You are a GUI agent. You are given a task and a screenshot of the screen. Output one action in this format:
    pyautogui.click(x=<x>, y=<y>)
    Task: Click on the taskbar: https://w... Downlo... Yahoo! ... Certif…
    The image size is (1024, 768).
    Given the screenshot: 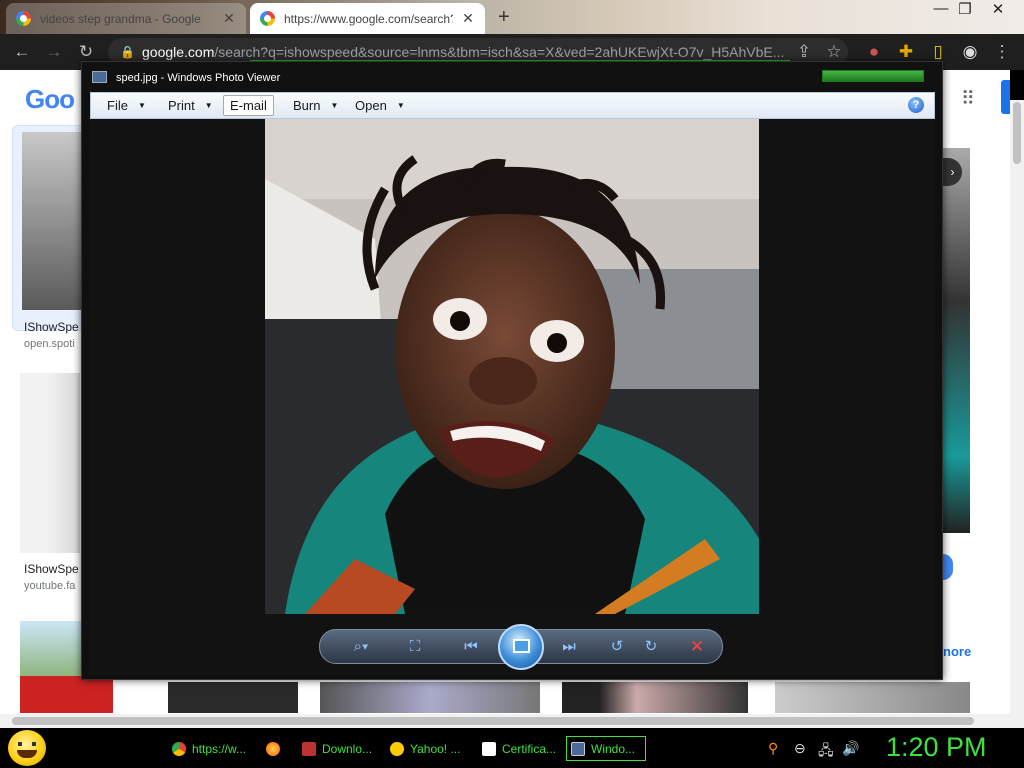 What is the action you would take?
    pyautogui.click(x=512, y=748)
    